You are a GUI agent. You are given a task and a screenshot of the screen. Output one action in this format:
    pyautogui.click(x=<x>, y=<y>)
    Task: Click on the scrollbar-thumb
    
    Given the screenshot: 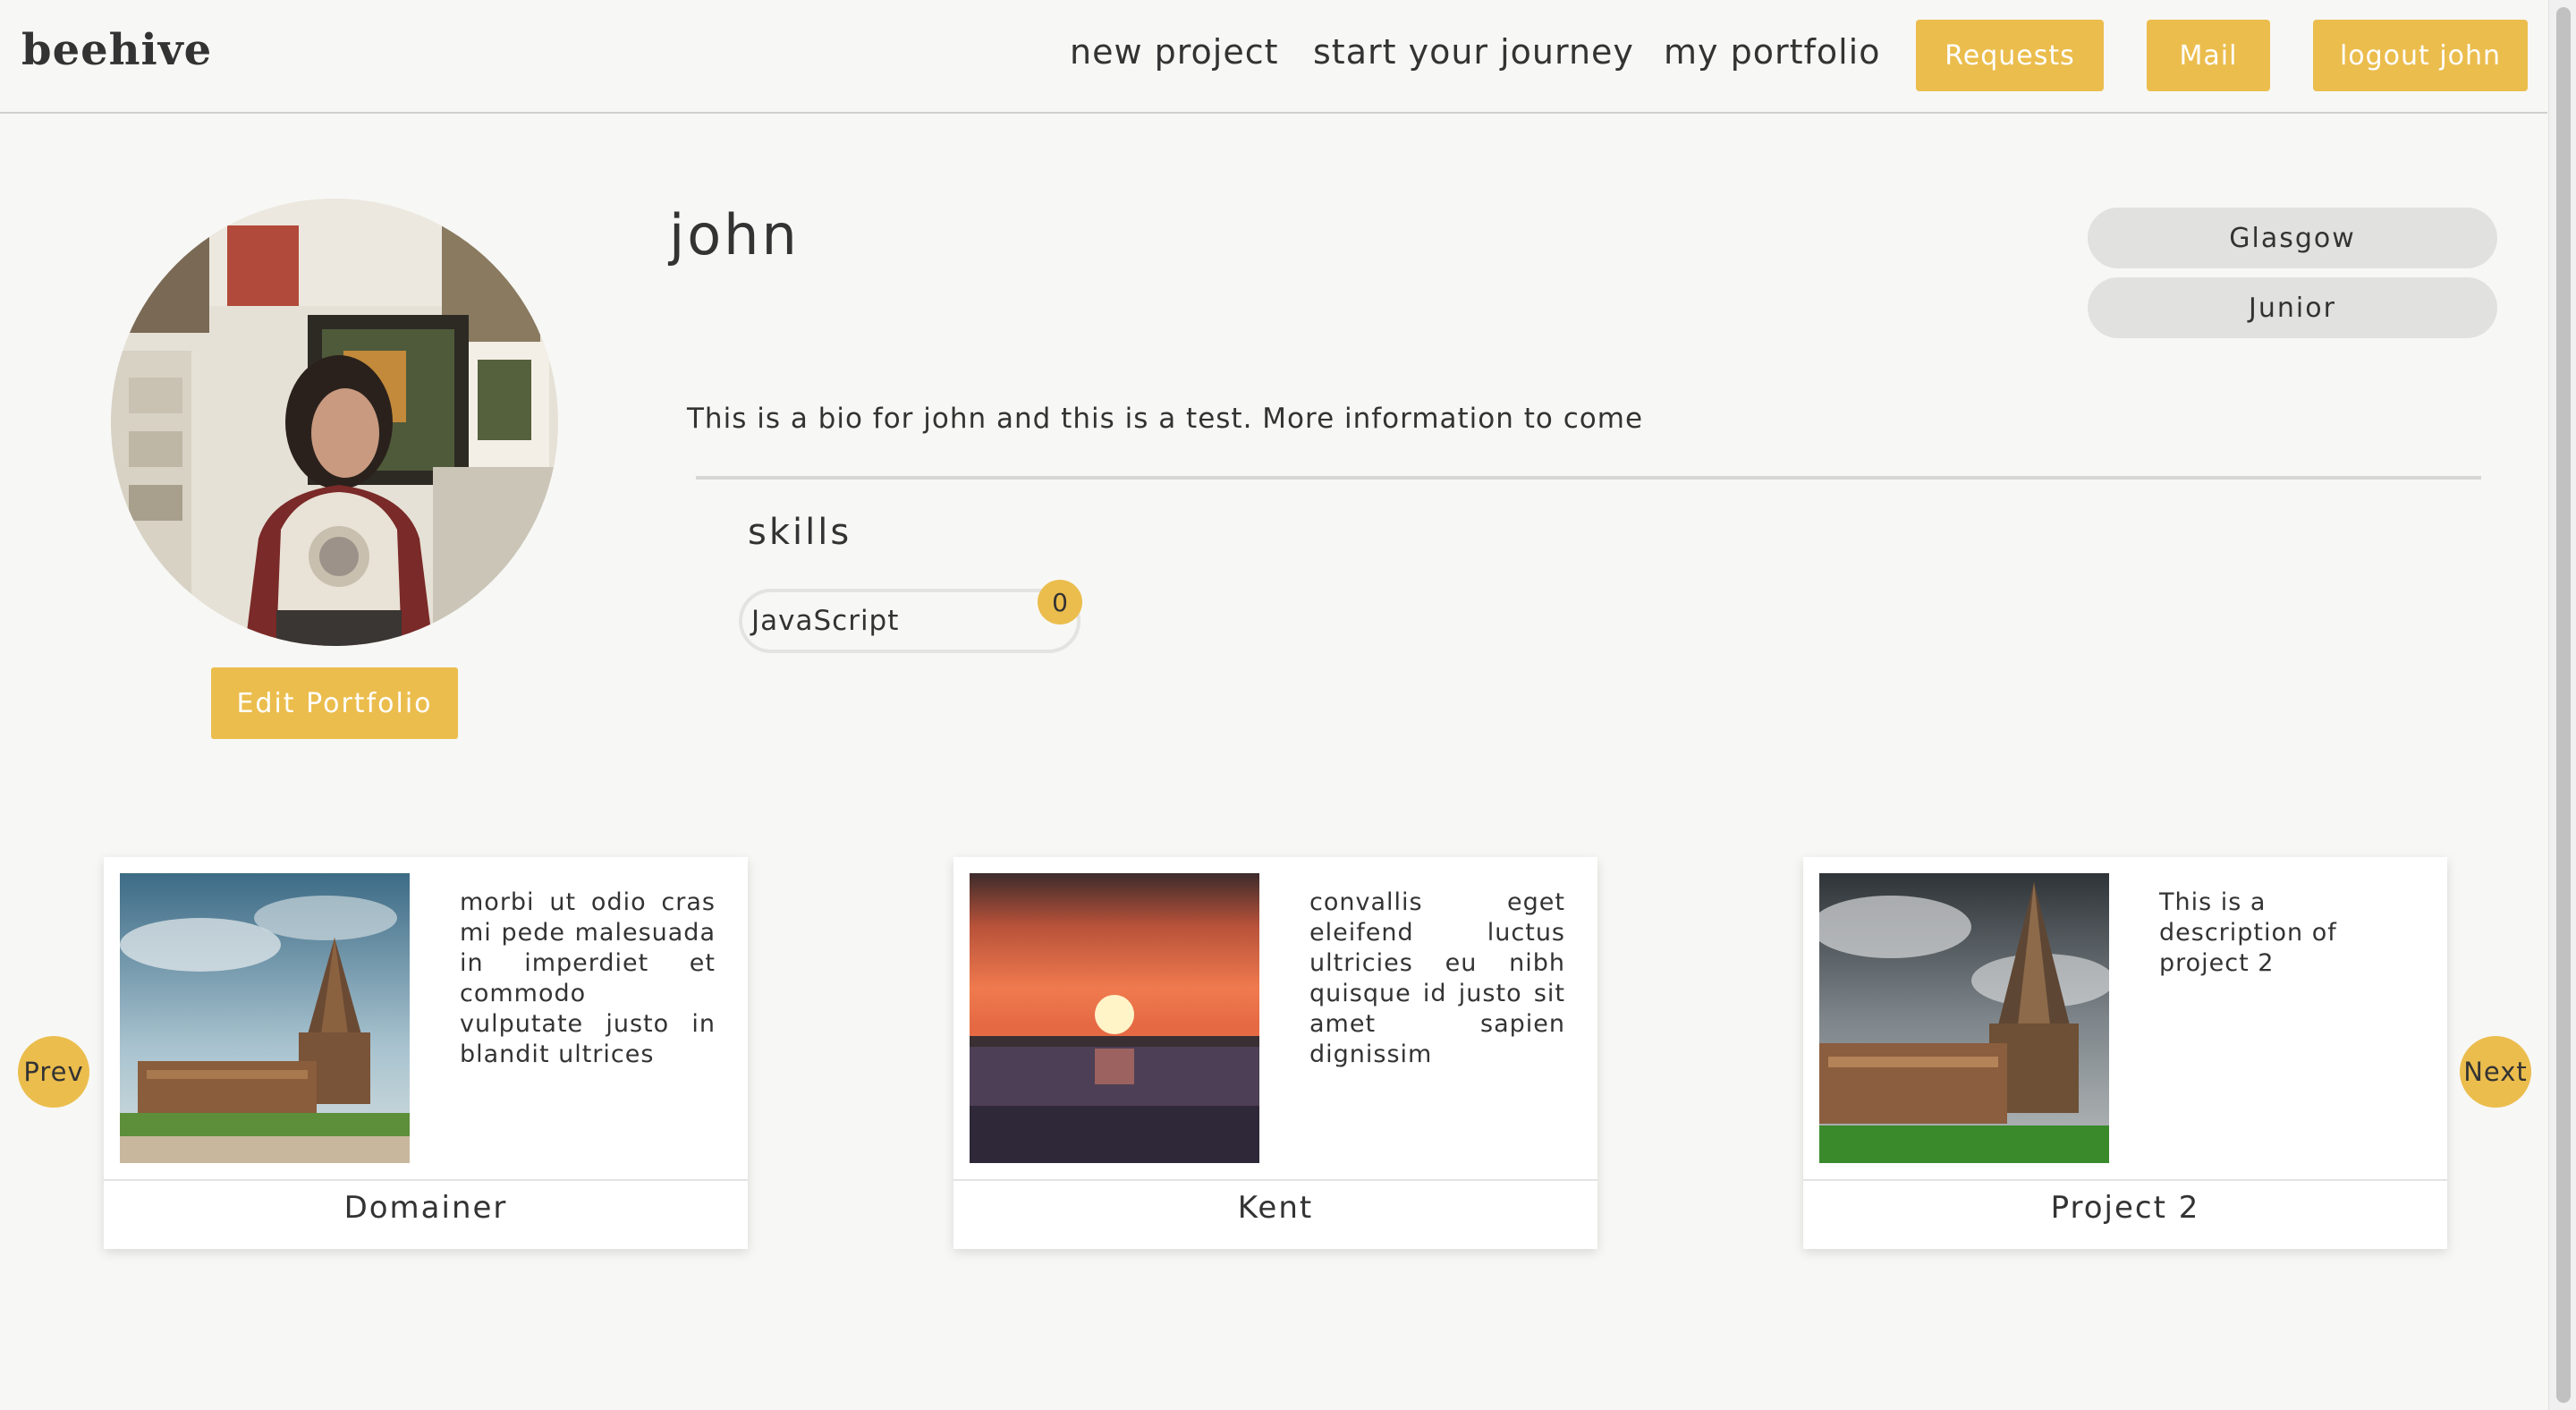 What is the action you would take?
    pyautogui.click(x=2563, y=705)
    